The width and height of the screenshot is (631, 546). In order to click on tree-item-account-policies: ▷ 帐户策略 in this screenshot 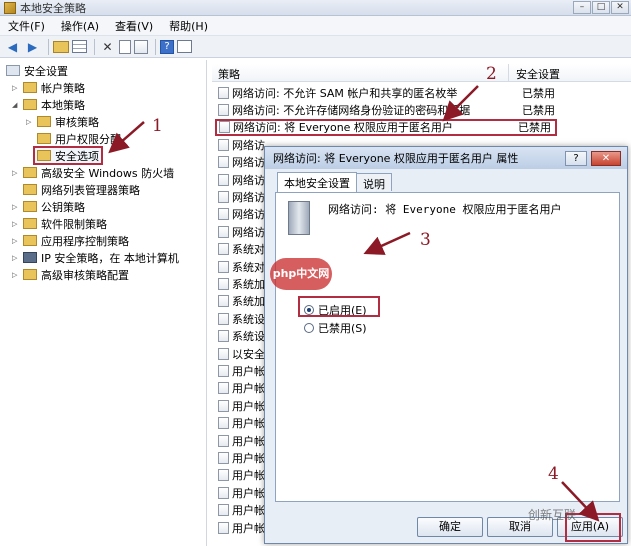, I will do `click(48, 87)`.